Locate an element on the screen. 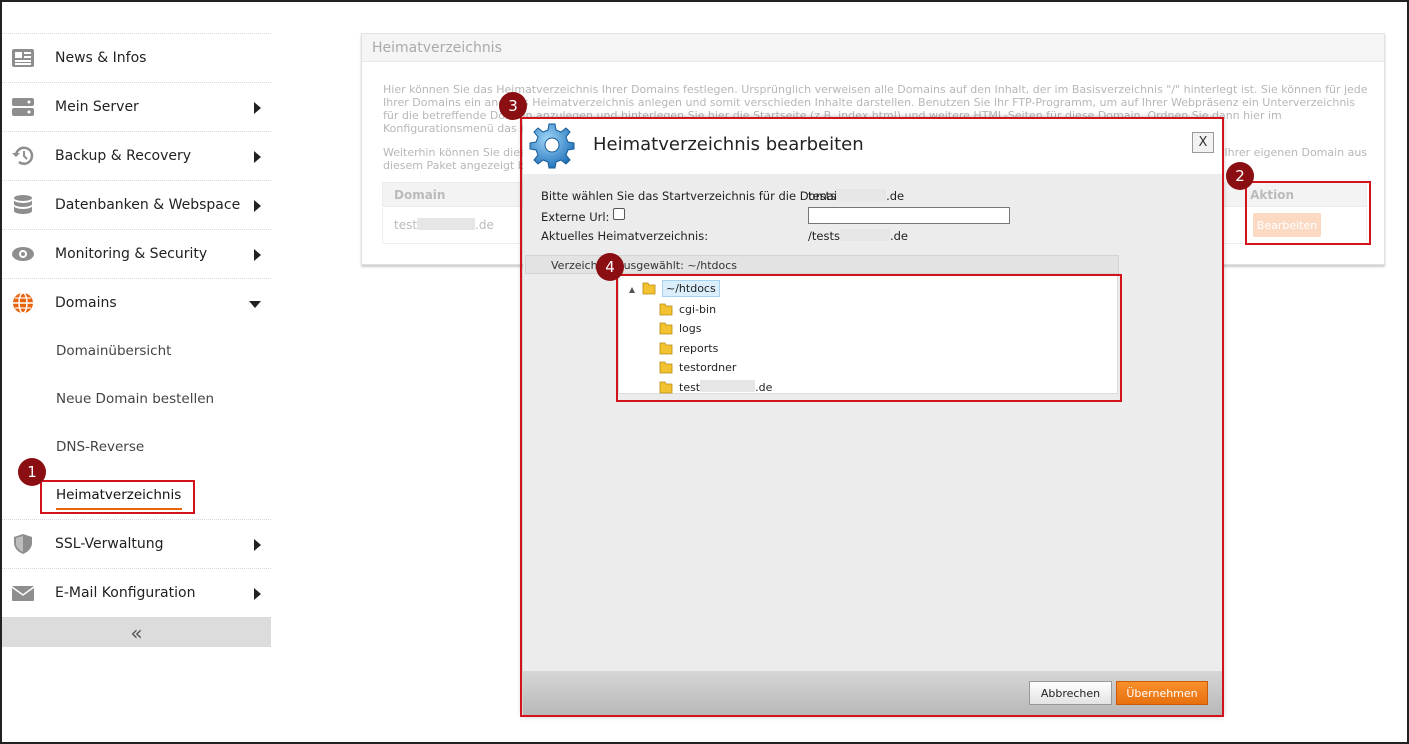 This screenshot has width=1409, height=744. step-badge-3: 3 is located at coordinates (513, 106).